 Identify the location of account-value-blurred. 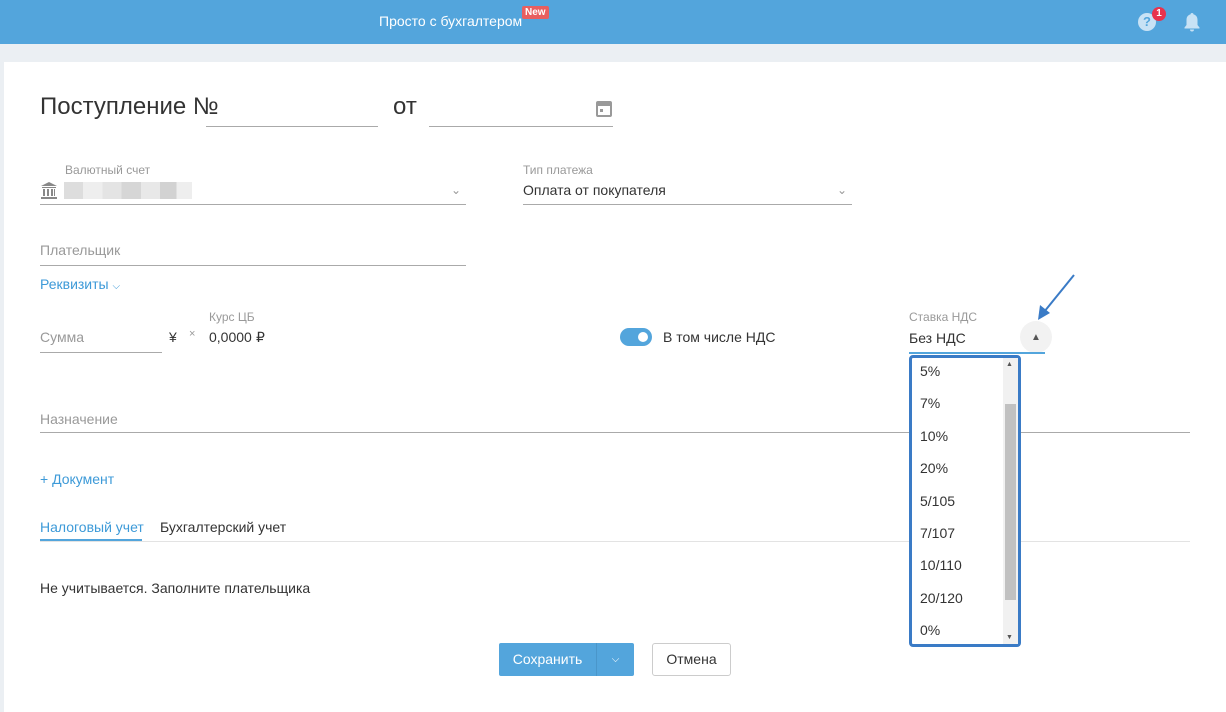
(128, 190).